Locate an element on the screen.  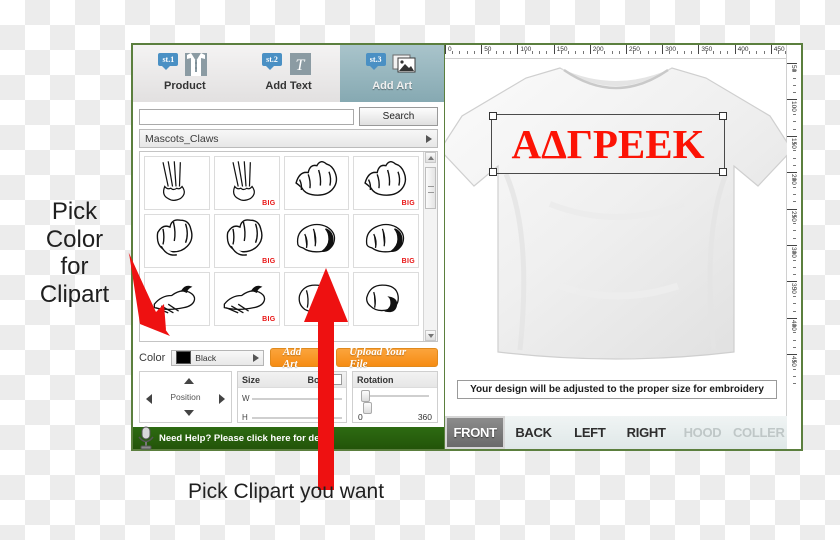
view-tabs: FRONT BACK LEFT RIGHT HOOD COLLER is located at coordinates (616, 432).